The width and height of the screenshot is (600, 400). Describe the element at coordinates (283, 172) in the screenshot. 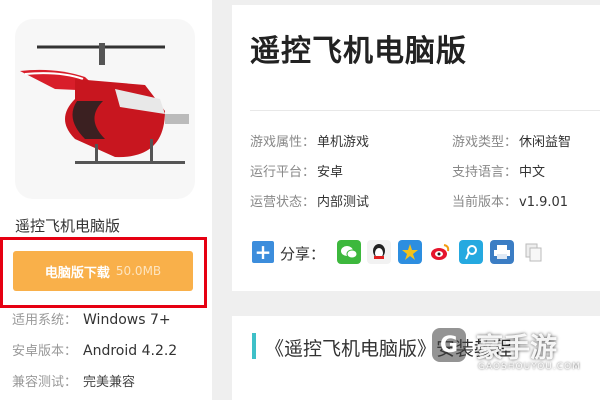

I see `attr-label: 运行平台：` at that location.